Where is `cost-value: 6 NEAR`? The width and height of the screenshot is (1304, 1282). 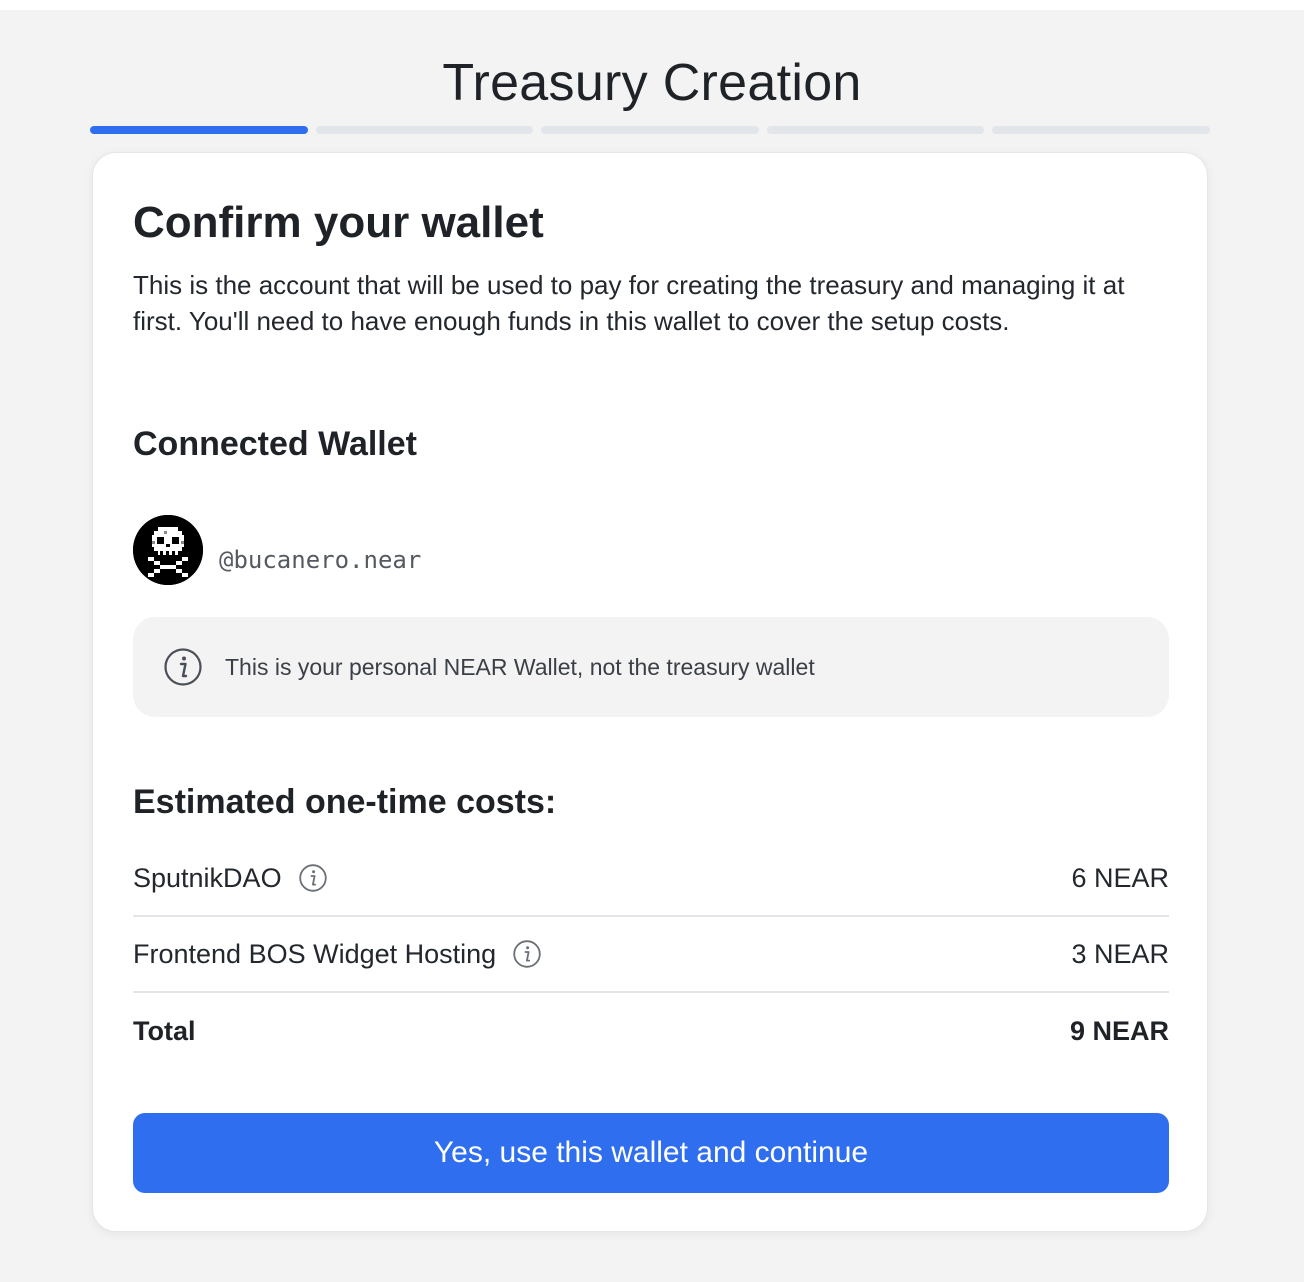
cost-value: 6 NEAR is located at coordinates (1120, 877).